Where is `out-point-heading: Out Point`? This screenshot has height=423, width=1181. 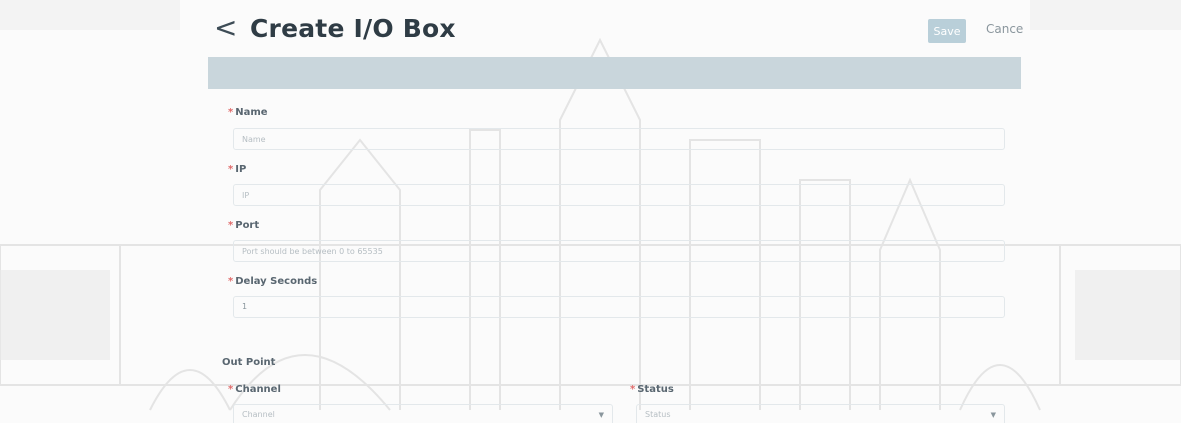
out-point-heading: Out Point is located at coordinates (249, 362).